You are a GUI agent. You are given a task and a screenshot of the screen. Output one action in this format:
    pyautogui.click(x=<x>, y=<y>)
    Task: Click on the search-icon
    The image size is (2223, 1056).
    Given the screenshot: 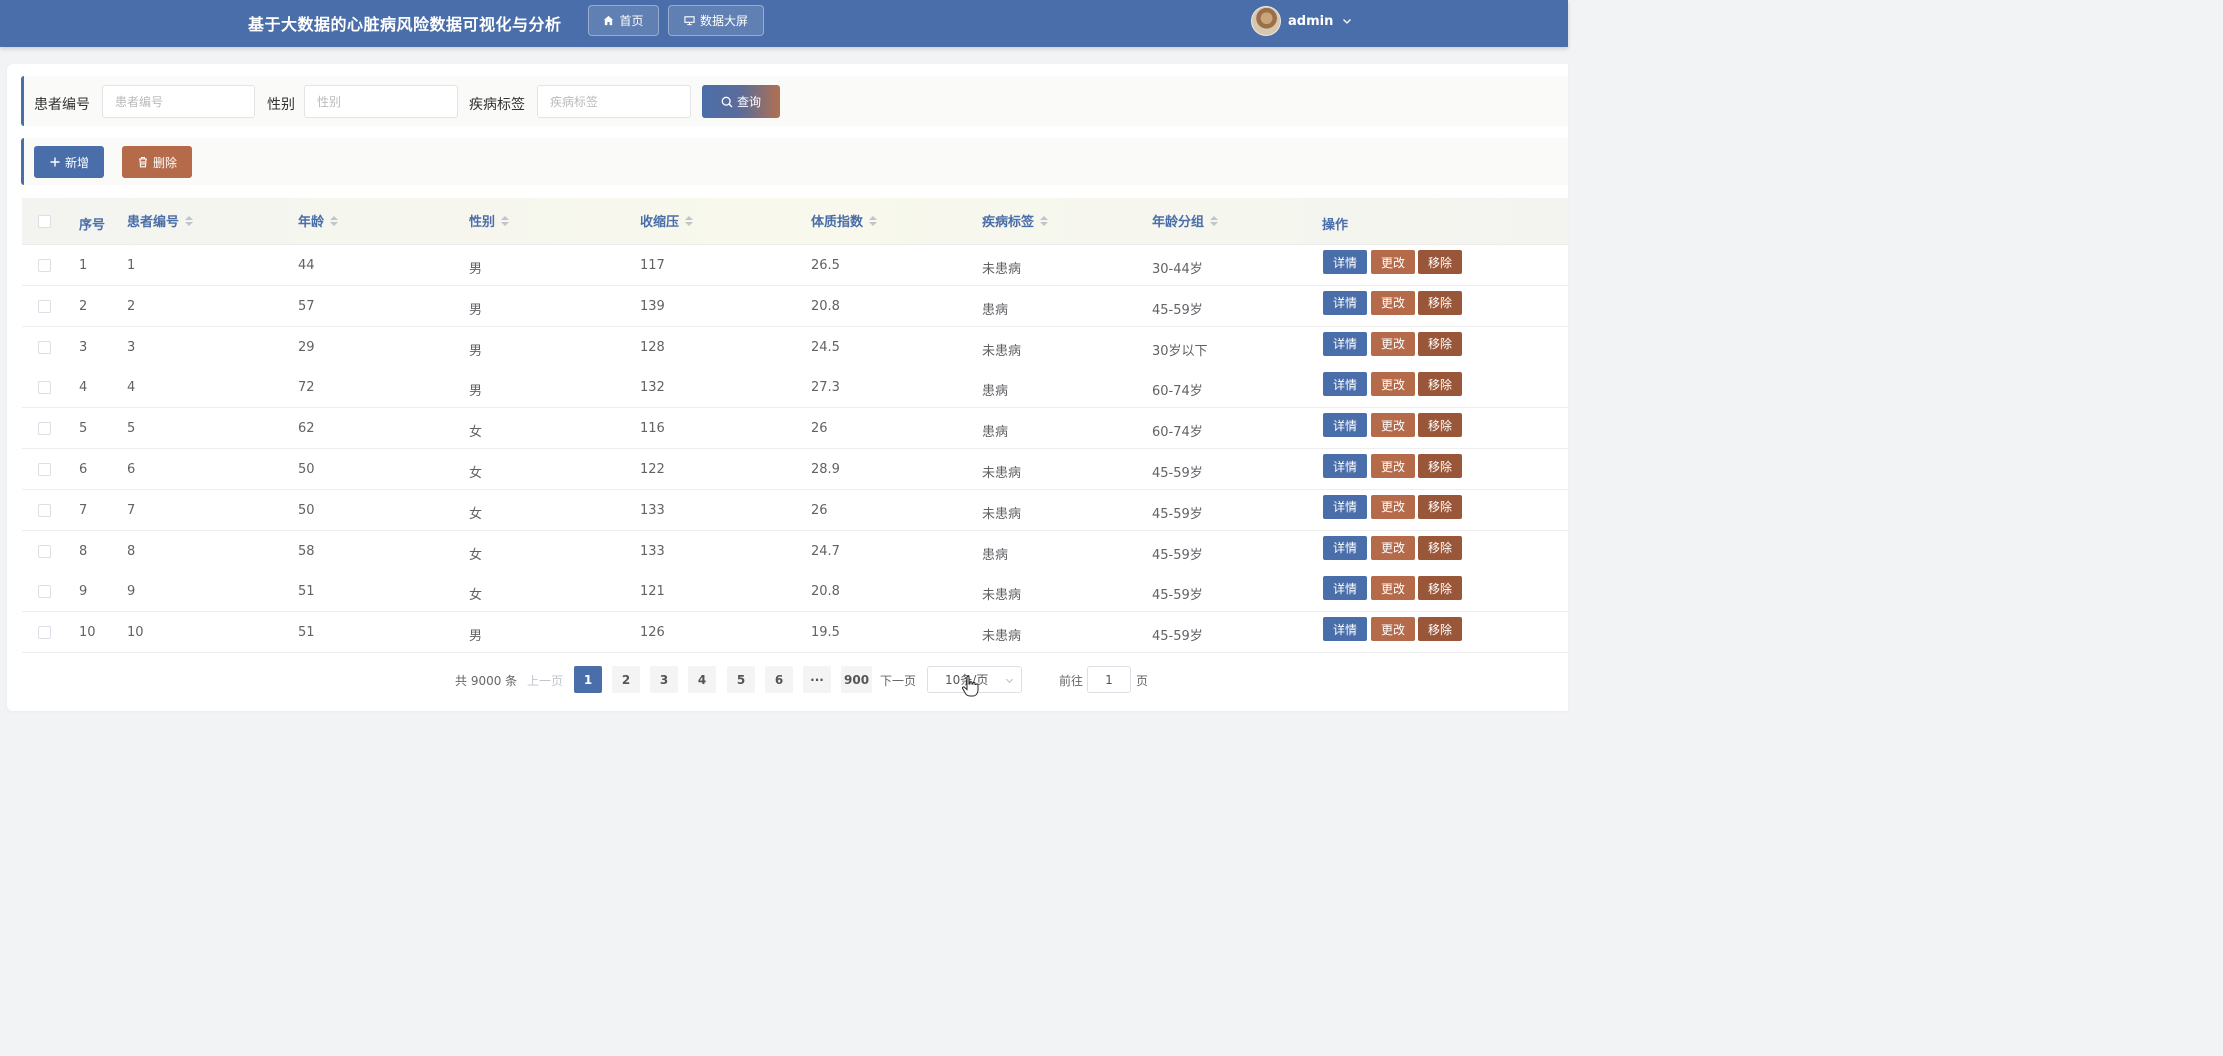 What is the action you would take?
    pyautogui.click(x=727, y=101)
    